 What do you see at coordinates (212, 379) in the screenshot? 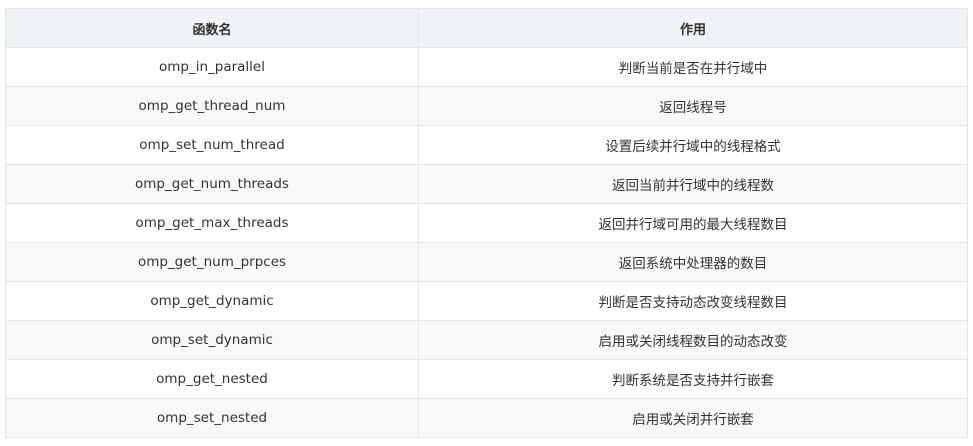
I see `cell-function-name: omp_get_nested` at bounding box center [212, 379].